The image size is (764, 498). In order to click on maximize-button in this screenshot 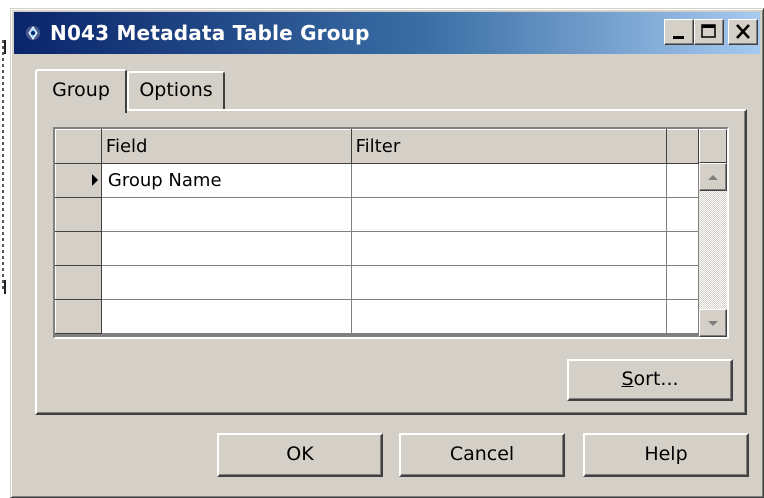, I will do `click(709, 32)`.